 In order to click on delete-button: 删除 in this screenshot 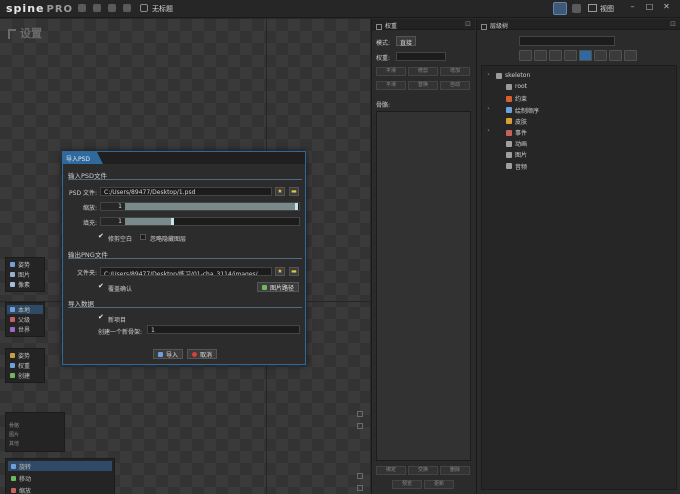, I will do `click(455, 470)`.